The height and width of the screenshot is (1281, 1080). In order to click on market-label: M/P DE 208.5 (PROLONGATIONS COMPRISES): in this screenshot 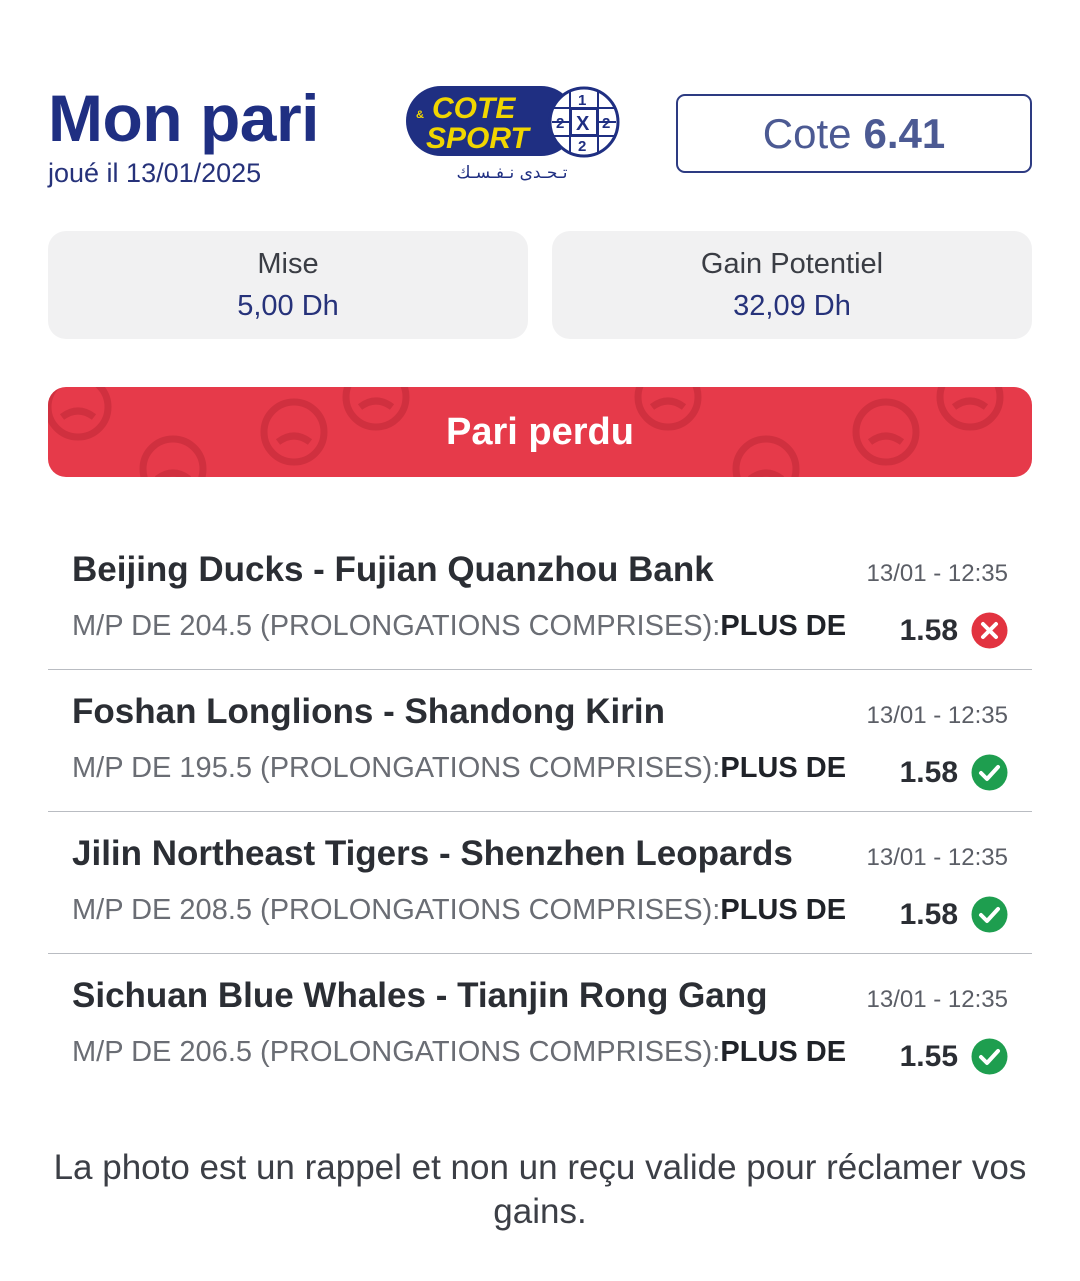, I will do `click(396, 910)`.